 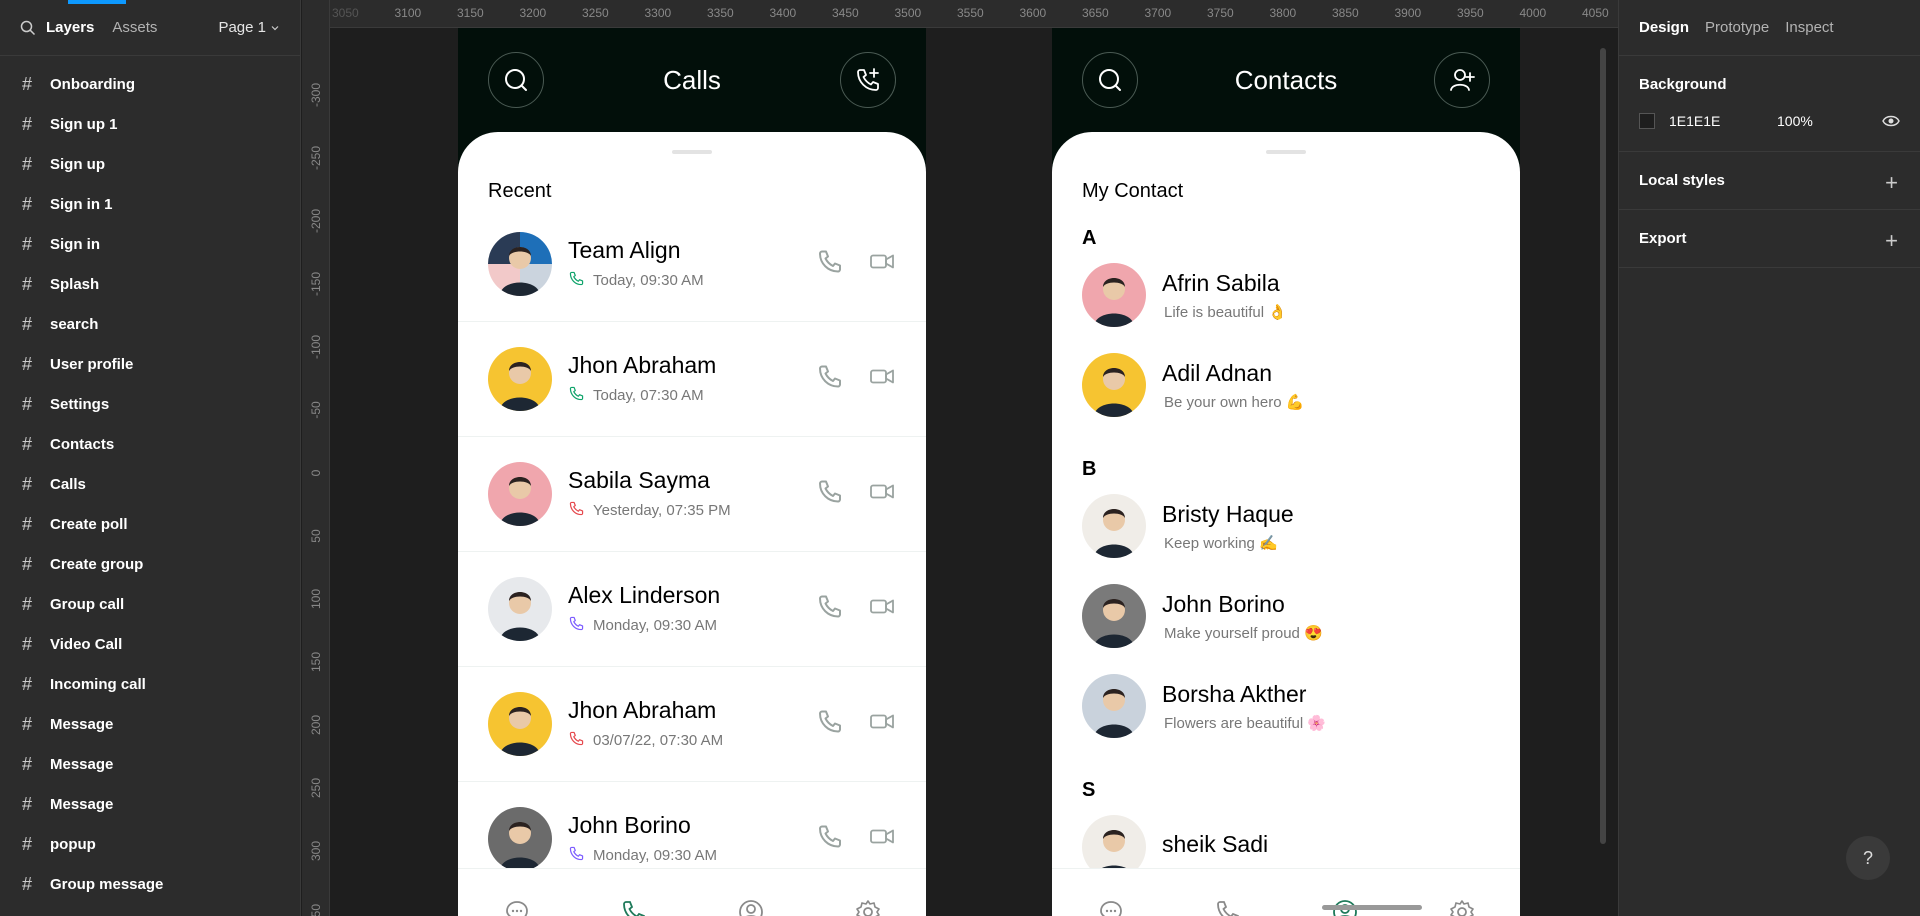 What do you see at coordinates (1286, 385) in the screenshot?
I see `contact-list-item: Adil Adnan Be your own hero 💪` at bounding box center [1286, 385].